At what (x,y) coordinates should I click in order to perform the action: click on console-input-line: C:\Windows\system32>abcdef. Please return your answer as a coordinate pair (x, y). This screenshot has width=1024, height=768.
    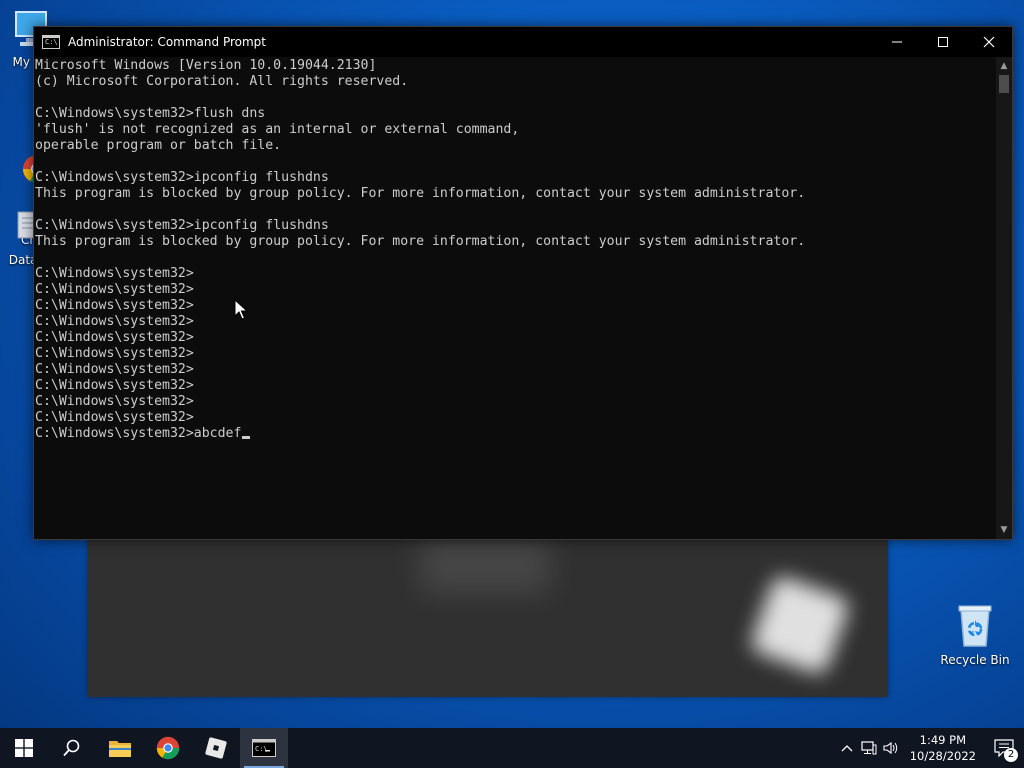
    Looking at the image, I should click on (515, 434).